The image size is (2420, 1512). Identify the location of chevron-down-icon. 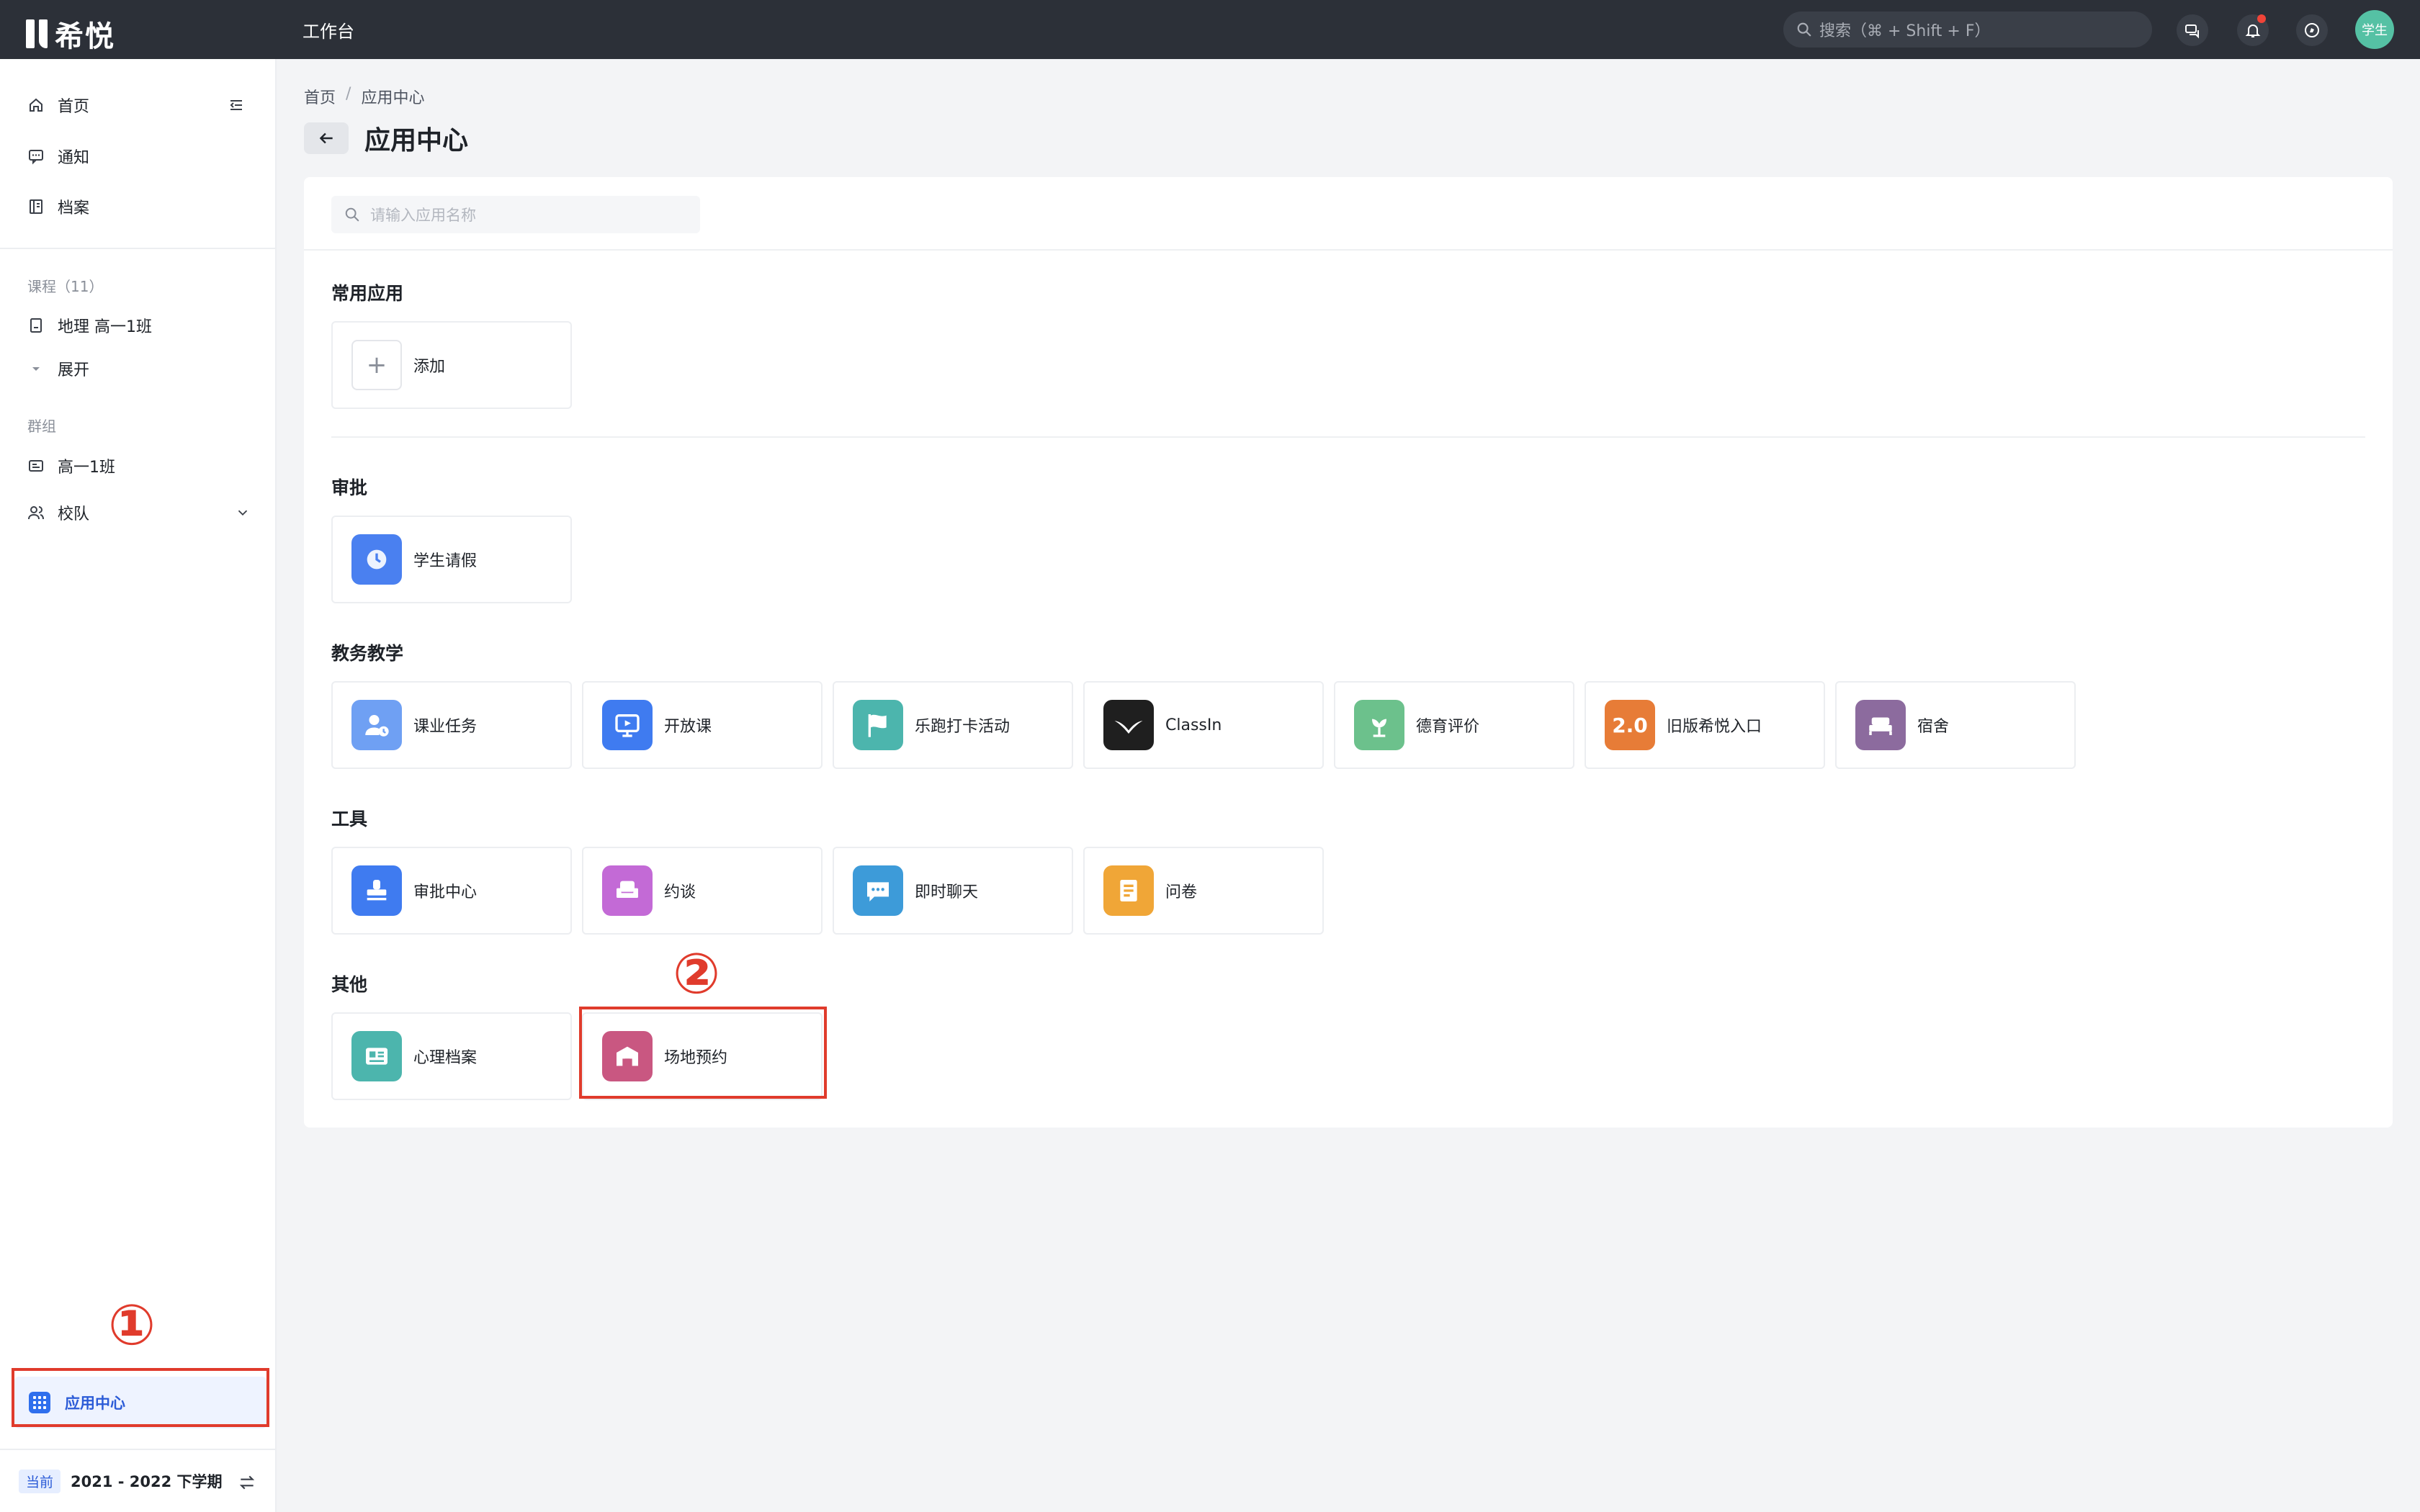
(243, 513).